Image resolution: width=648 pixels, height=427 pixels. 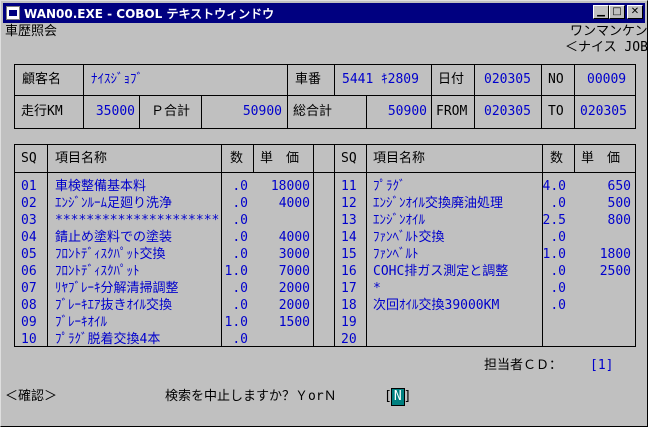 What do you see at coordinates (349, 186) in the screenshot?
I see `right-row-sq: 11` at bounding box center [349, 186].